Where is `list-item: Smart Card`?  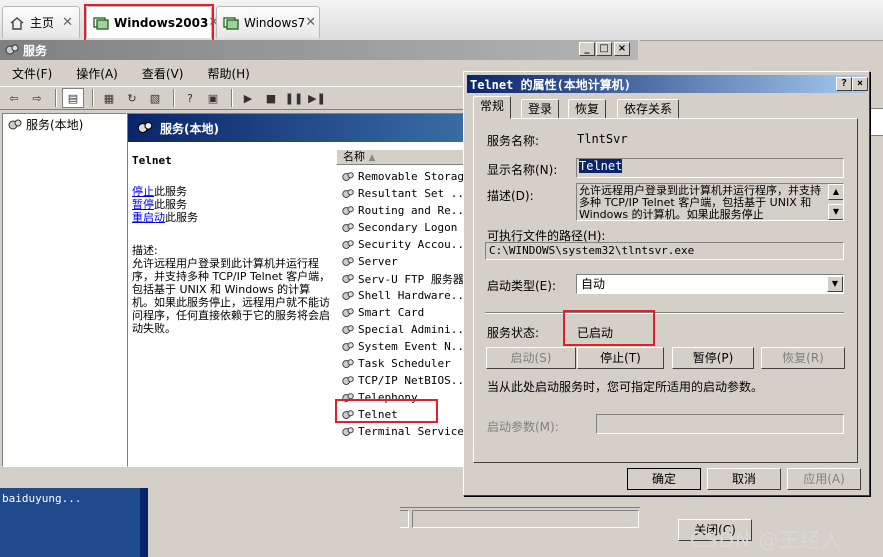 list-item: Smart Card is located at coordinates (402, 312).